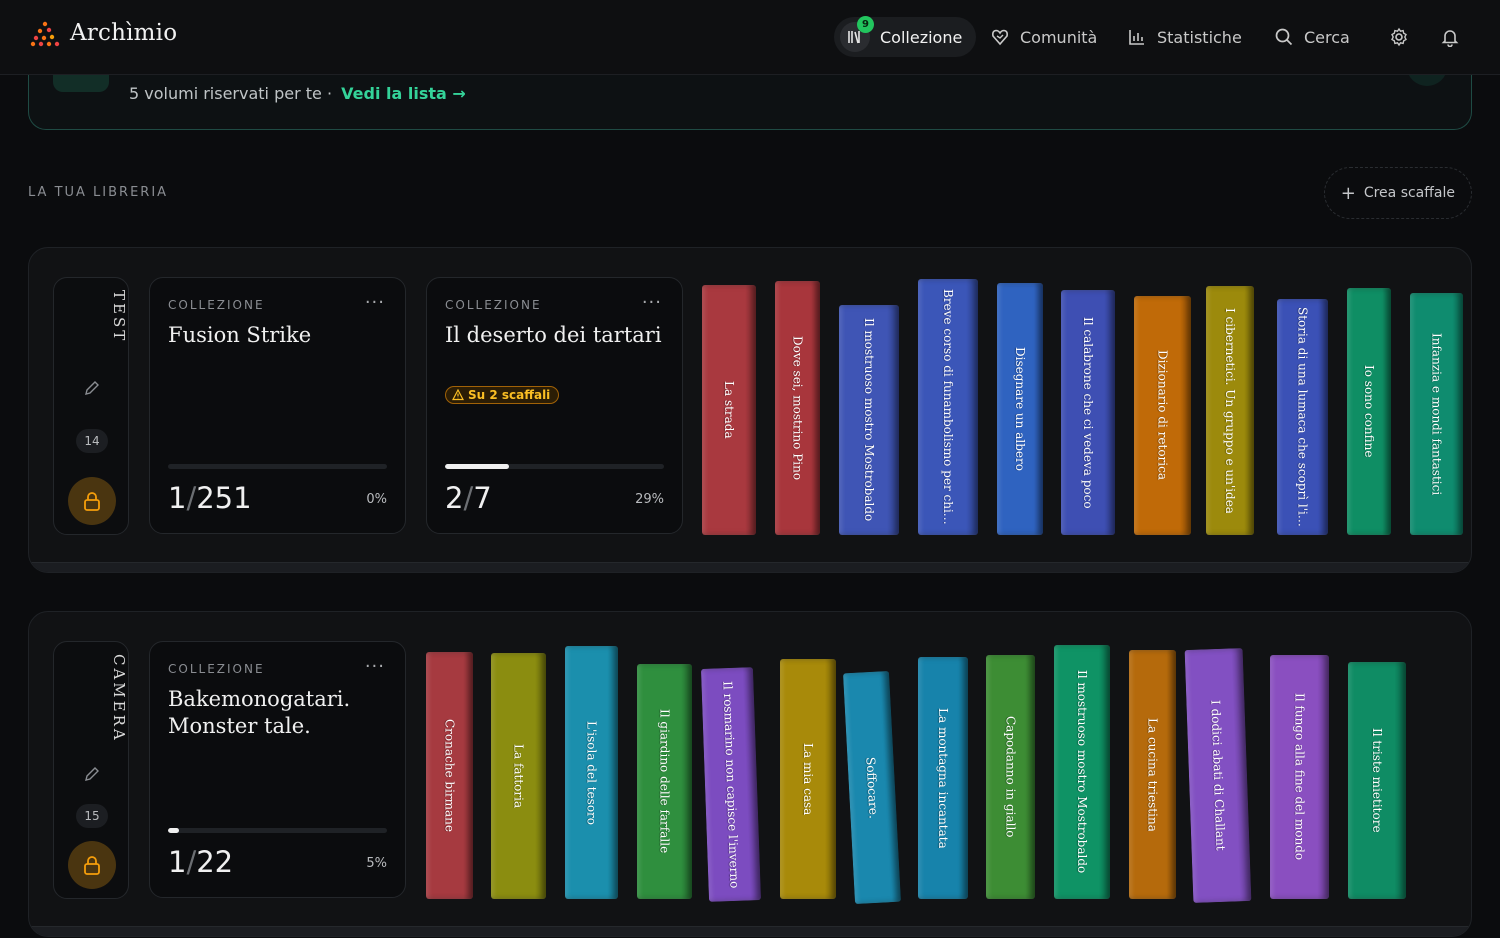  What do you see at coordinates (865, 24) in the screenshot?
I see `collection-badge: 9` at bounding box center [865, 24].